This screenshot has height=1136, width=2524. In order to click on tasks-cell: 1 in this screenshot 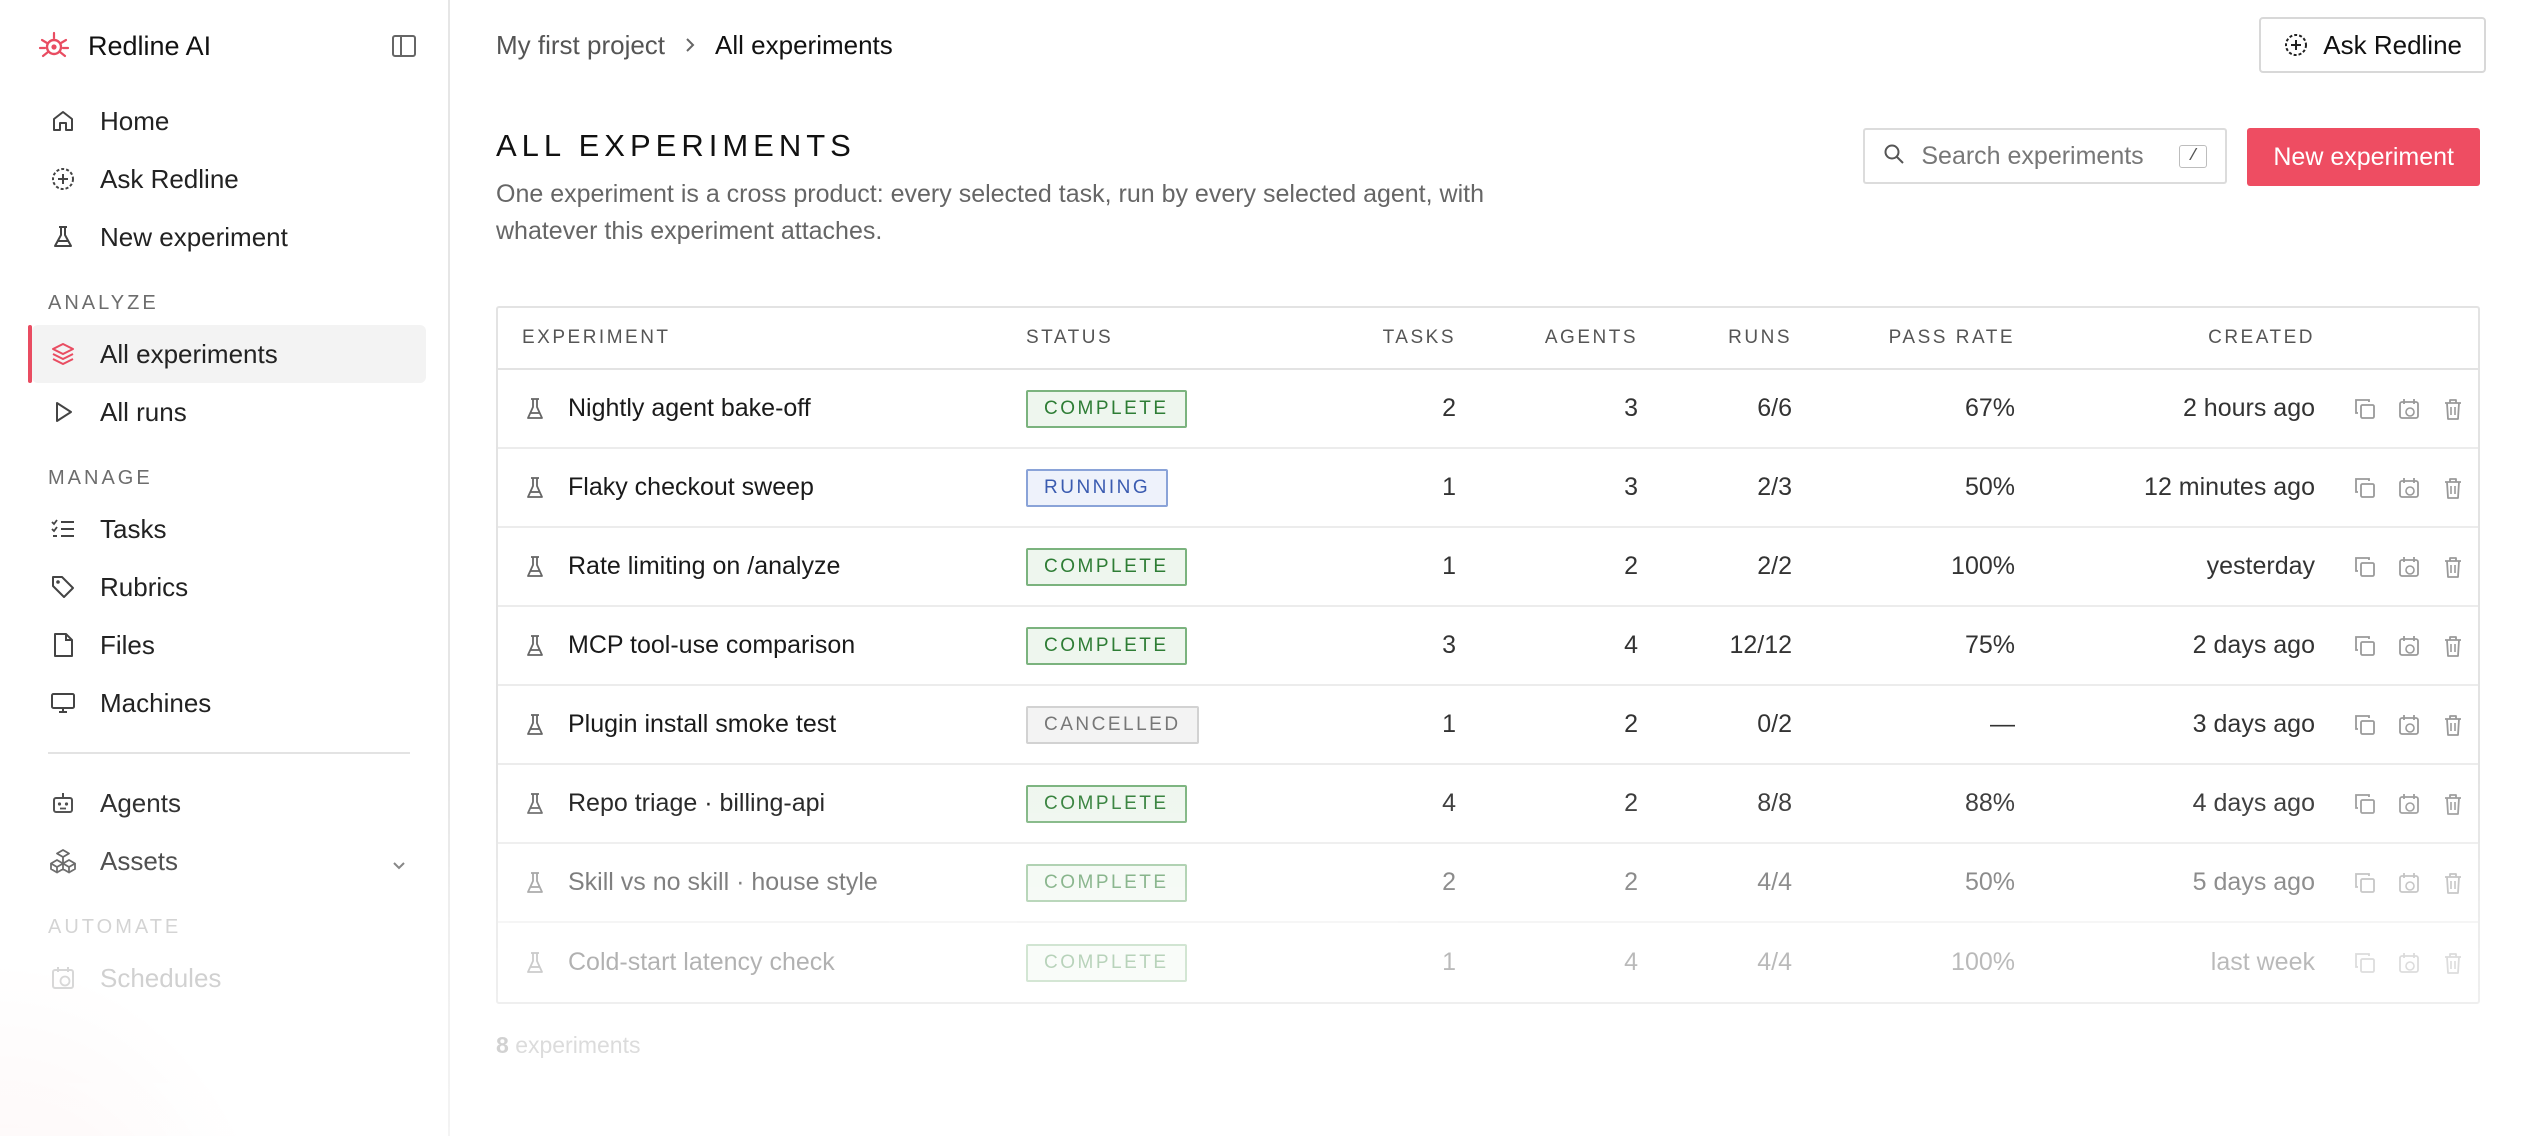, I will do `click(1449, 962)`.